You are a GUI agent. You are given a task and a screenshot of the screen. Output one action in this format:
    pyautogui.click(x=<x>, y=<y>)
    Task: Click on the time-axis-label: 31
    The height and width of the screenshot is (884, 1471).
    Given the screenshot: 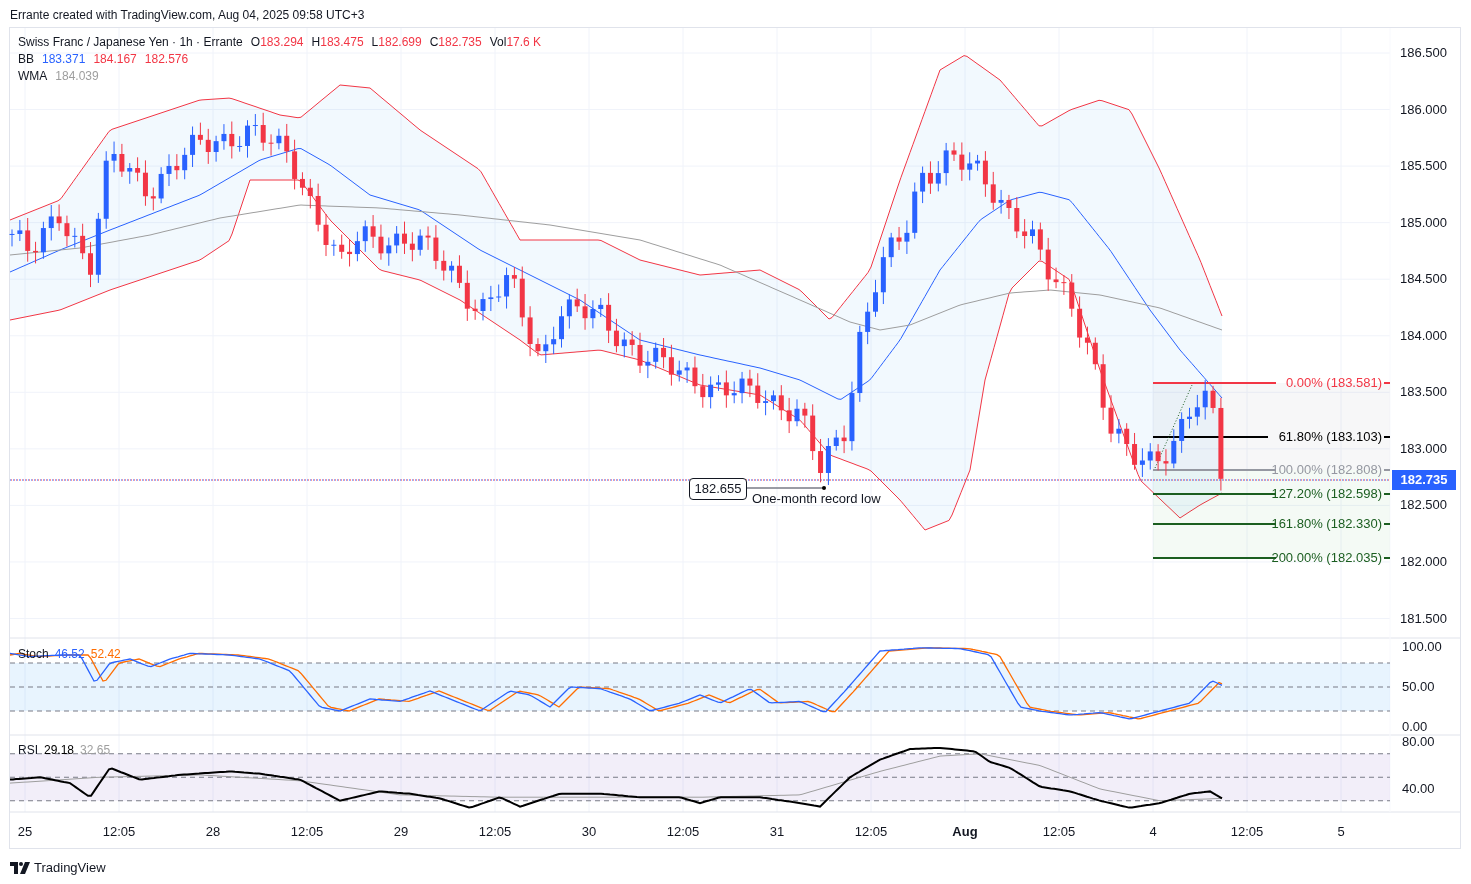 What is the action you would take?
    pyautogui.click(x=777, y=832)
    